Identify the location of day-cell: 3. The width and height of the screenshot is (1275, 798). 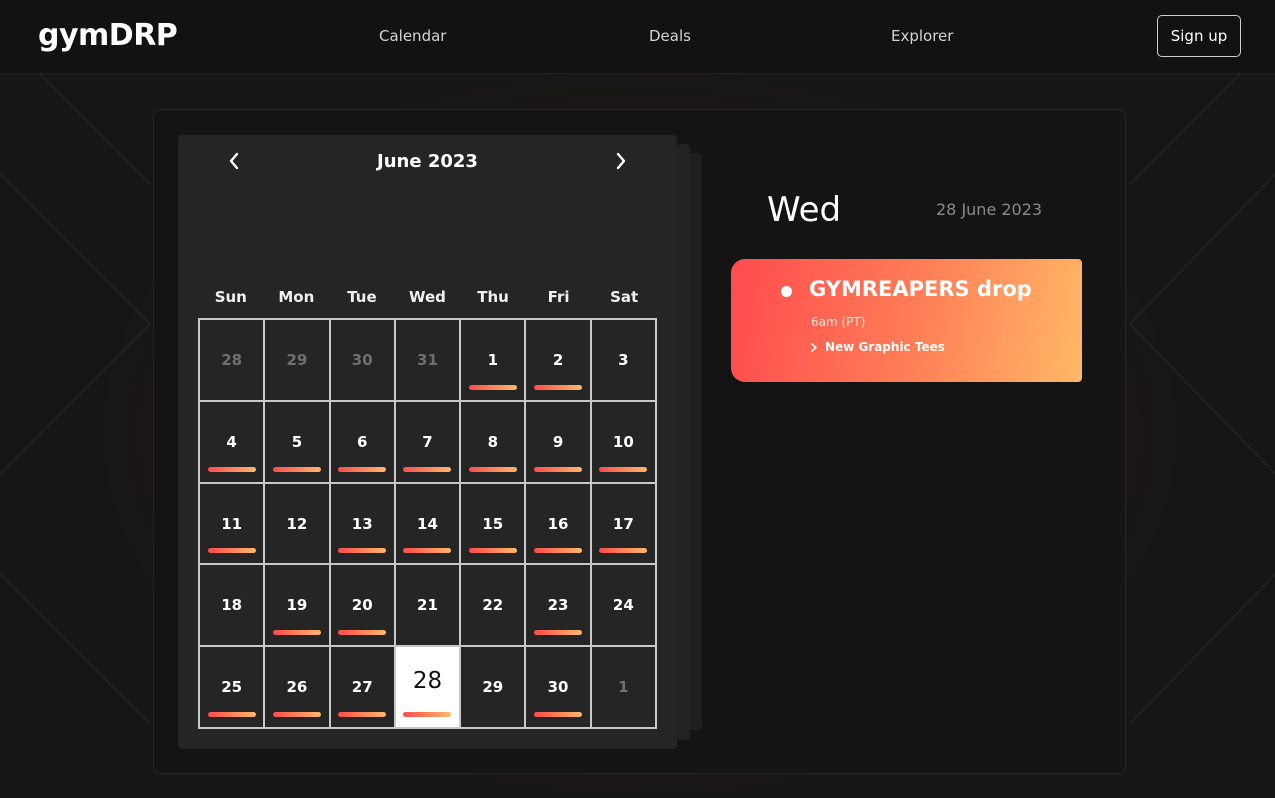
(623, 360).